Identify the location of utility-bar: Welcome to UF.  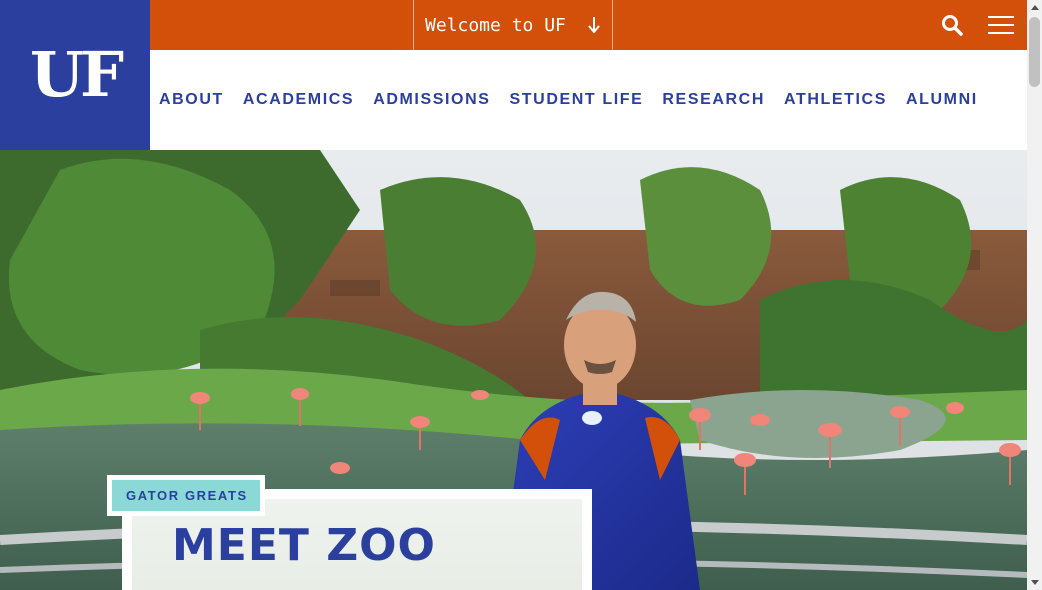
(588, 25).